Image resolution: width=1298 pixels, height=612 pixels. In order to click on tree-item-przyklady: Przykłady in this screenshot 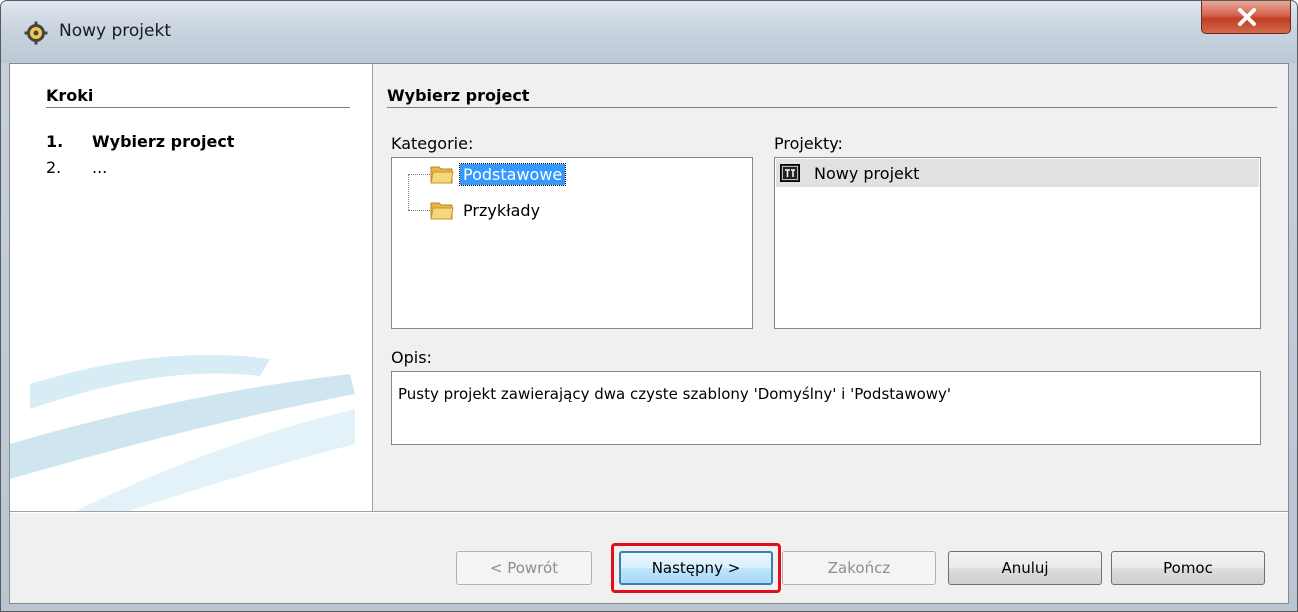, I will do `click(486, 210)`.